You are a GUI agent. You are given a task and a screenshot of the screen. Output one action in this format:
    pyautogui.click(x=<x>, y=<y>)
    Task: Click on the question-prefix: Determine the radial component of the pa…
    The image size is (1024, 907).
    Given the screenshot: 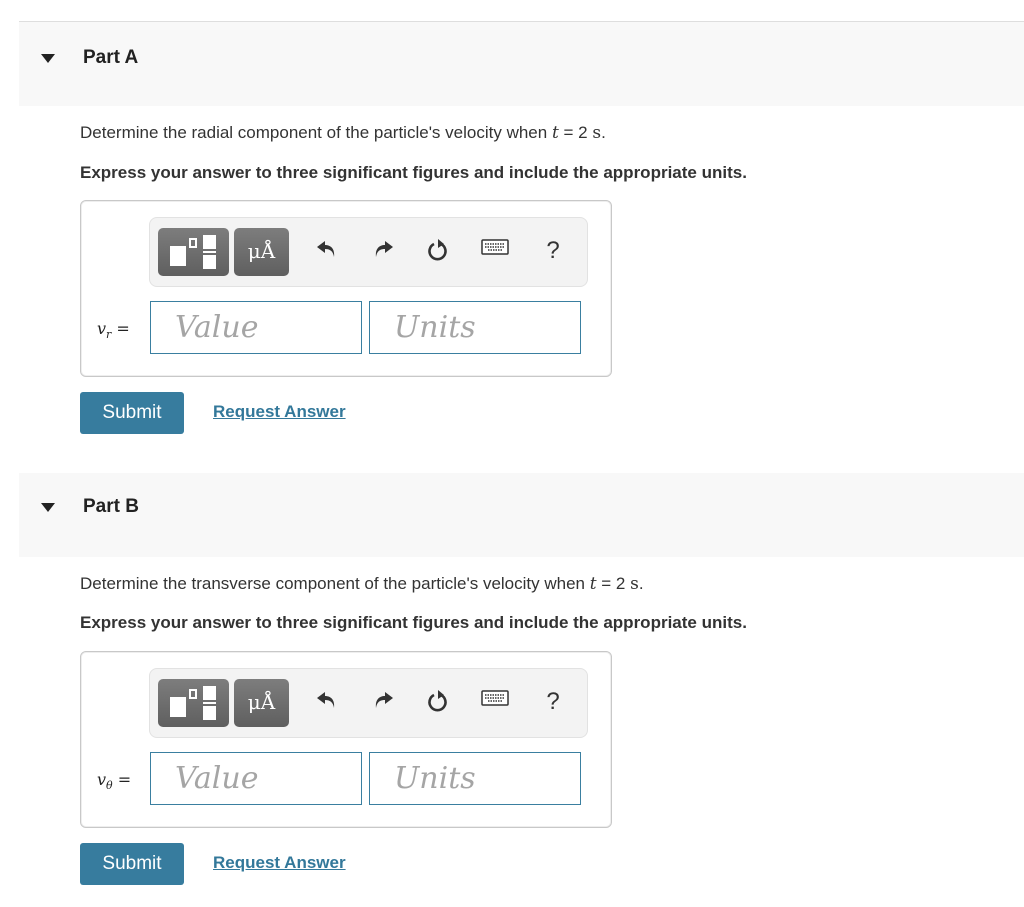 What is the action you would take?
    pyautogui.click(x=316, y=132)
    